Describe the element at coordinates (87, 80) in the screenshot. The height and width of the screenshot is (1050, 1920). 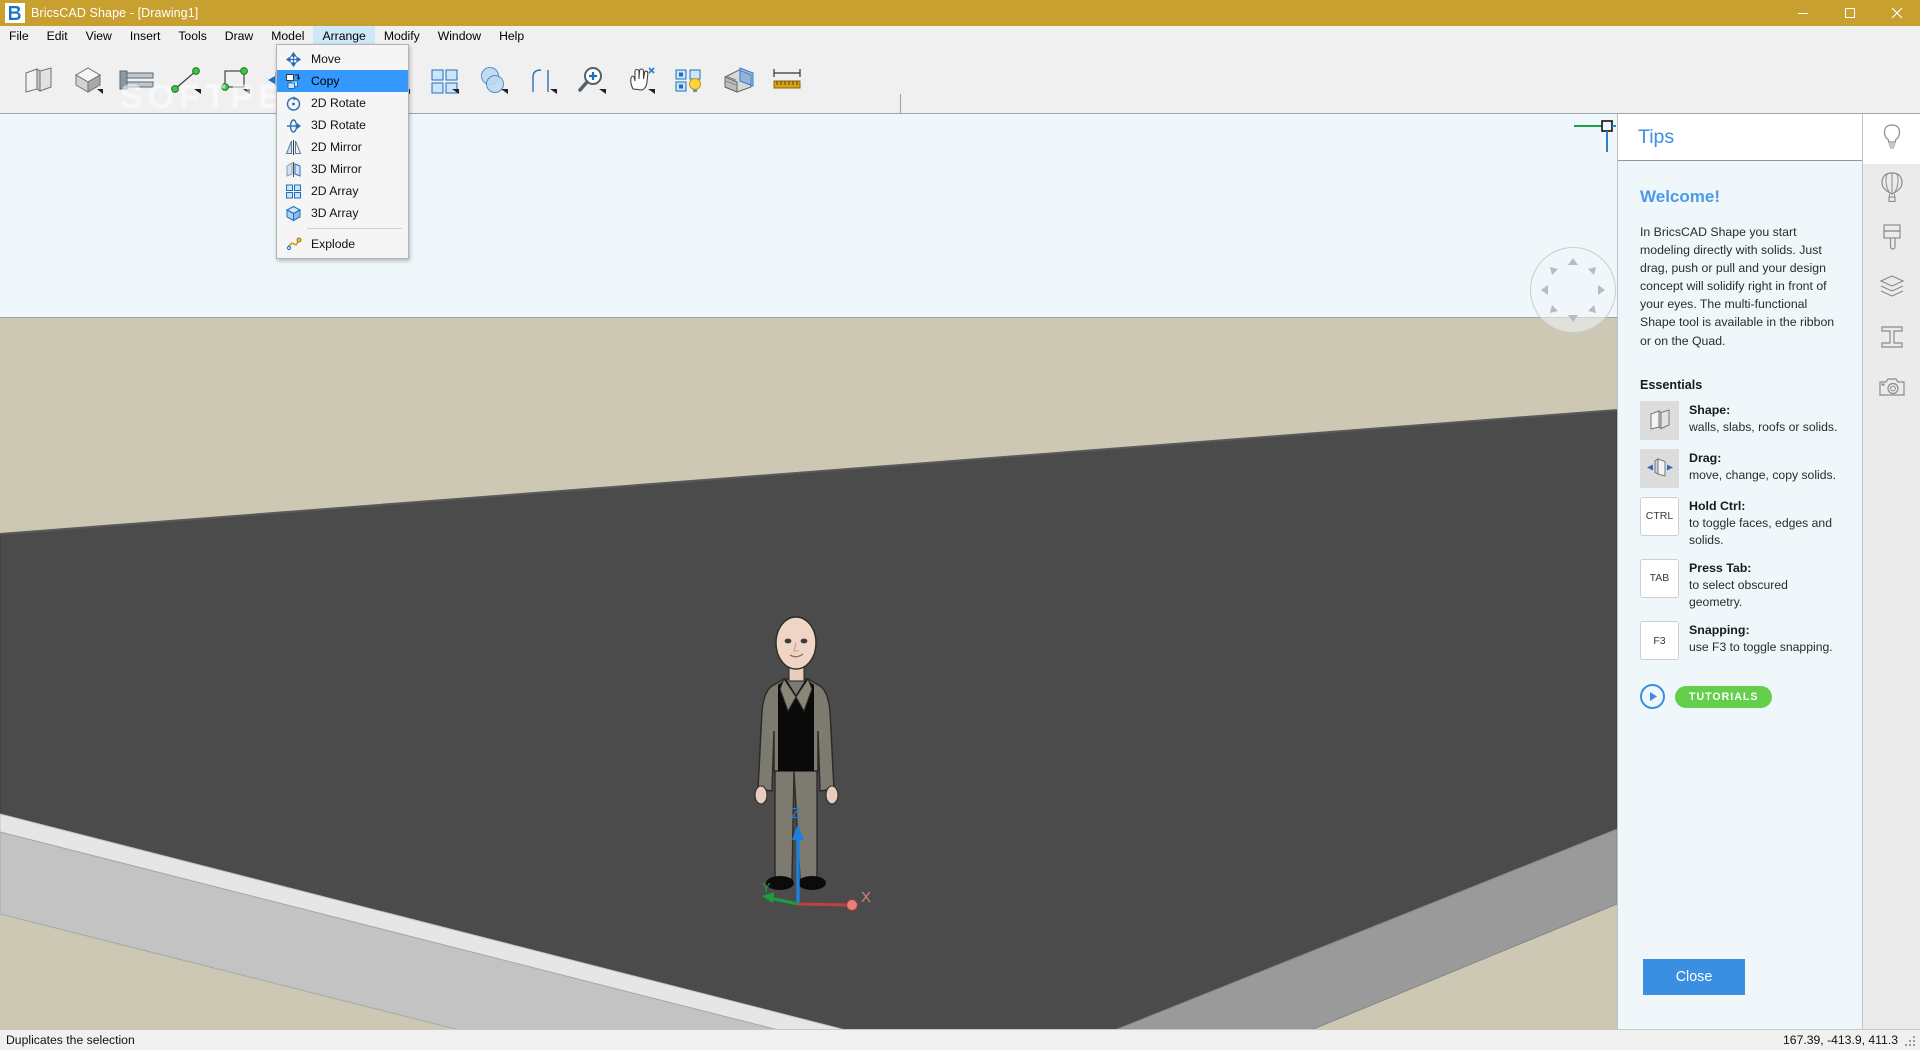
I see `box-icon` at that location.